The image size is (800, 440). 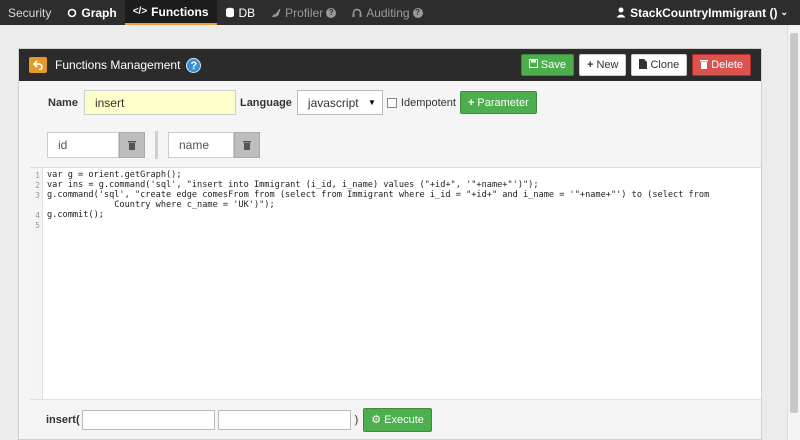 What do you see at coordinates (75, 215) in the screenshot?
I see `code-line: g.commit();` at bounding box center [75, 215].